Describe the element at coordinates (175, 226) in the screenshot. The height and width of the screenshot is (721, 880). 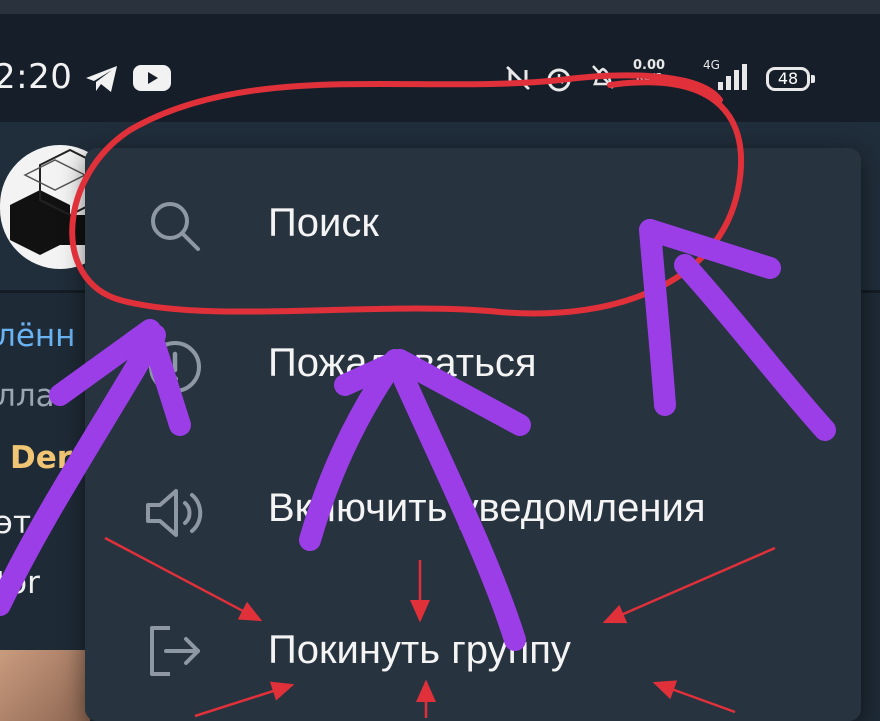
I see `search-icon` at that location.